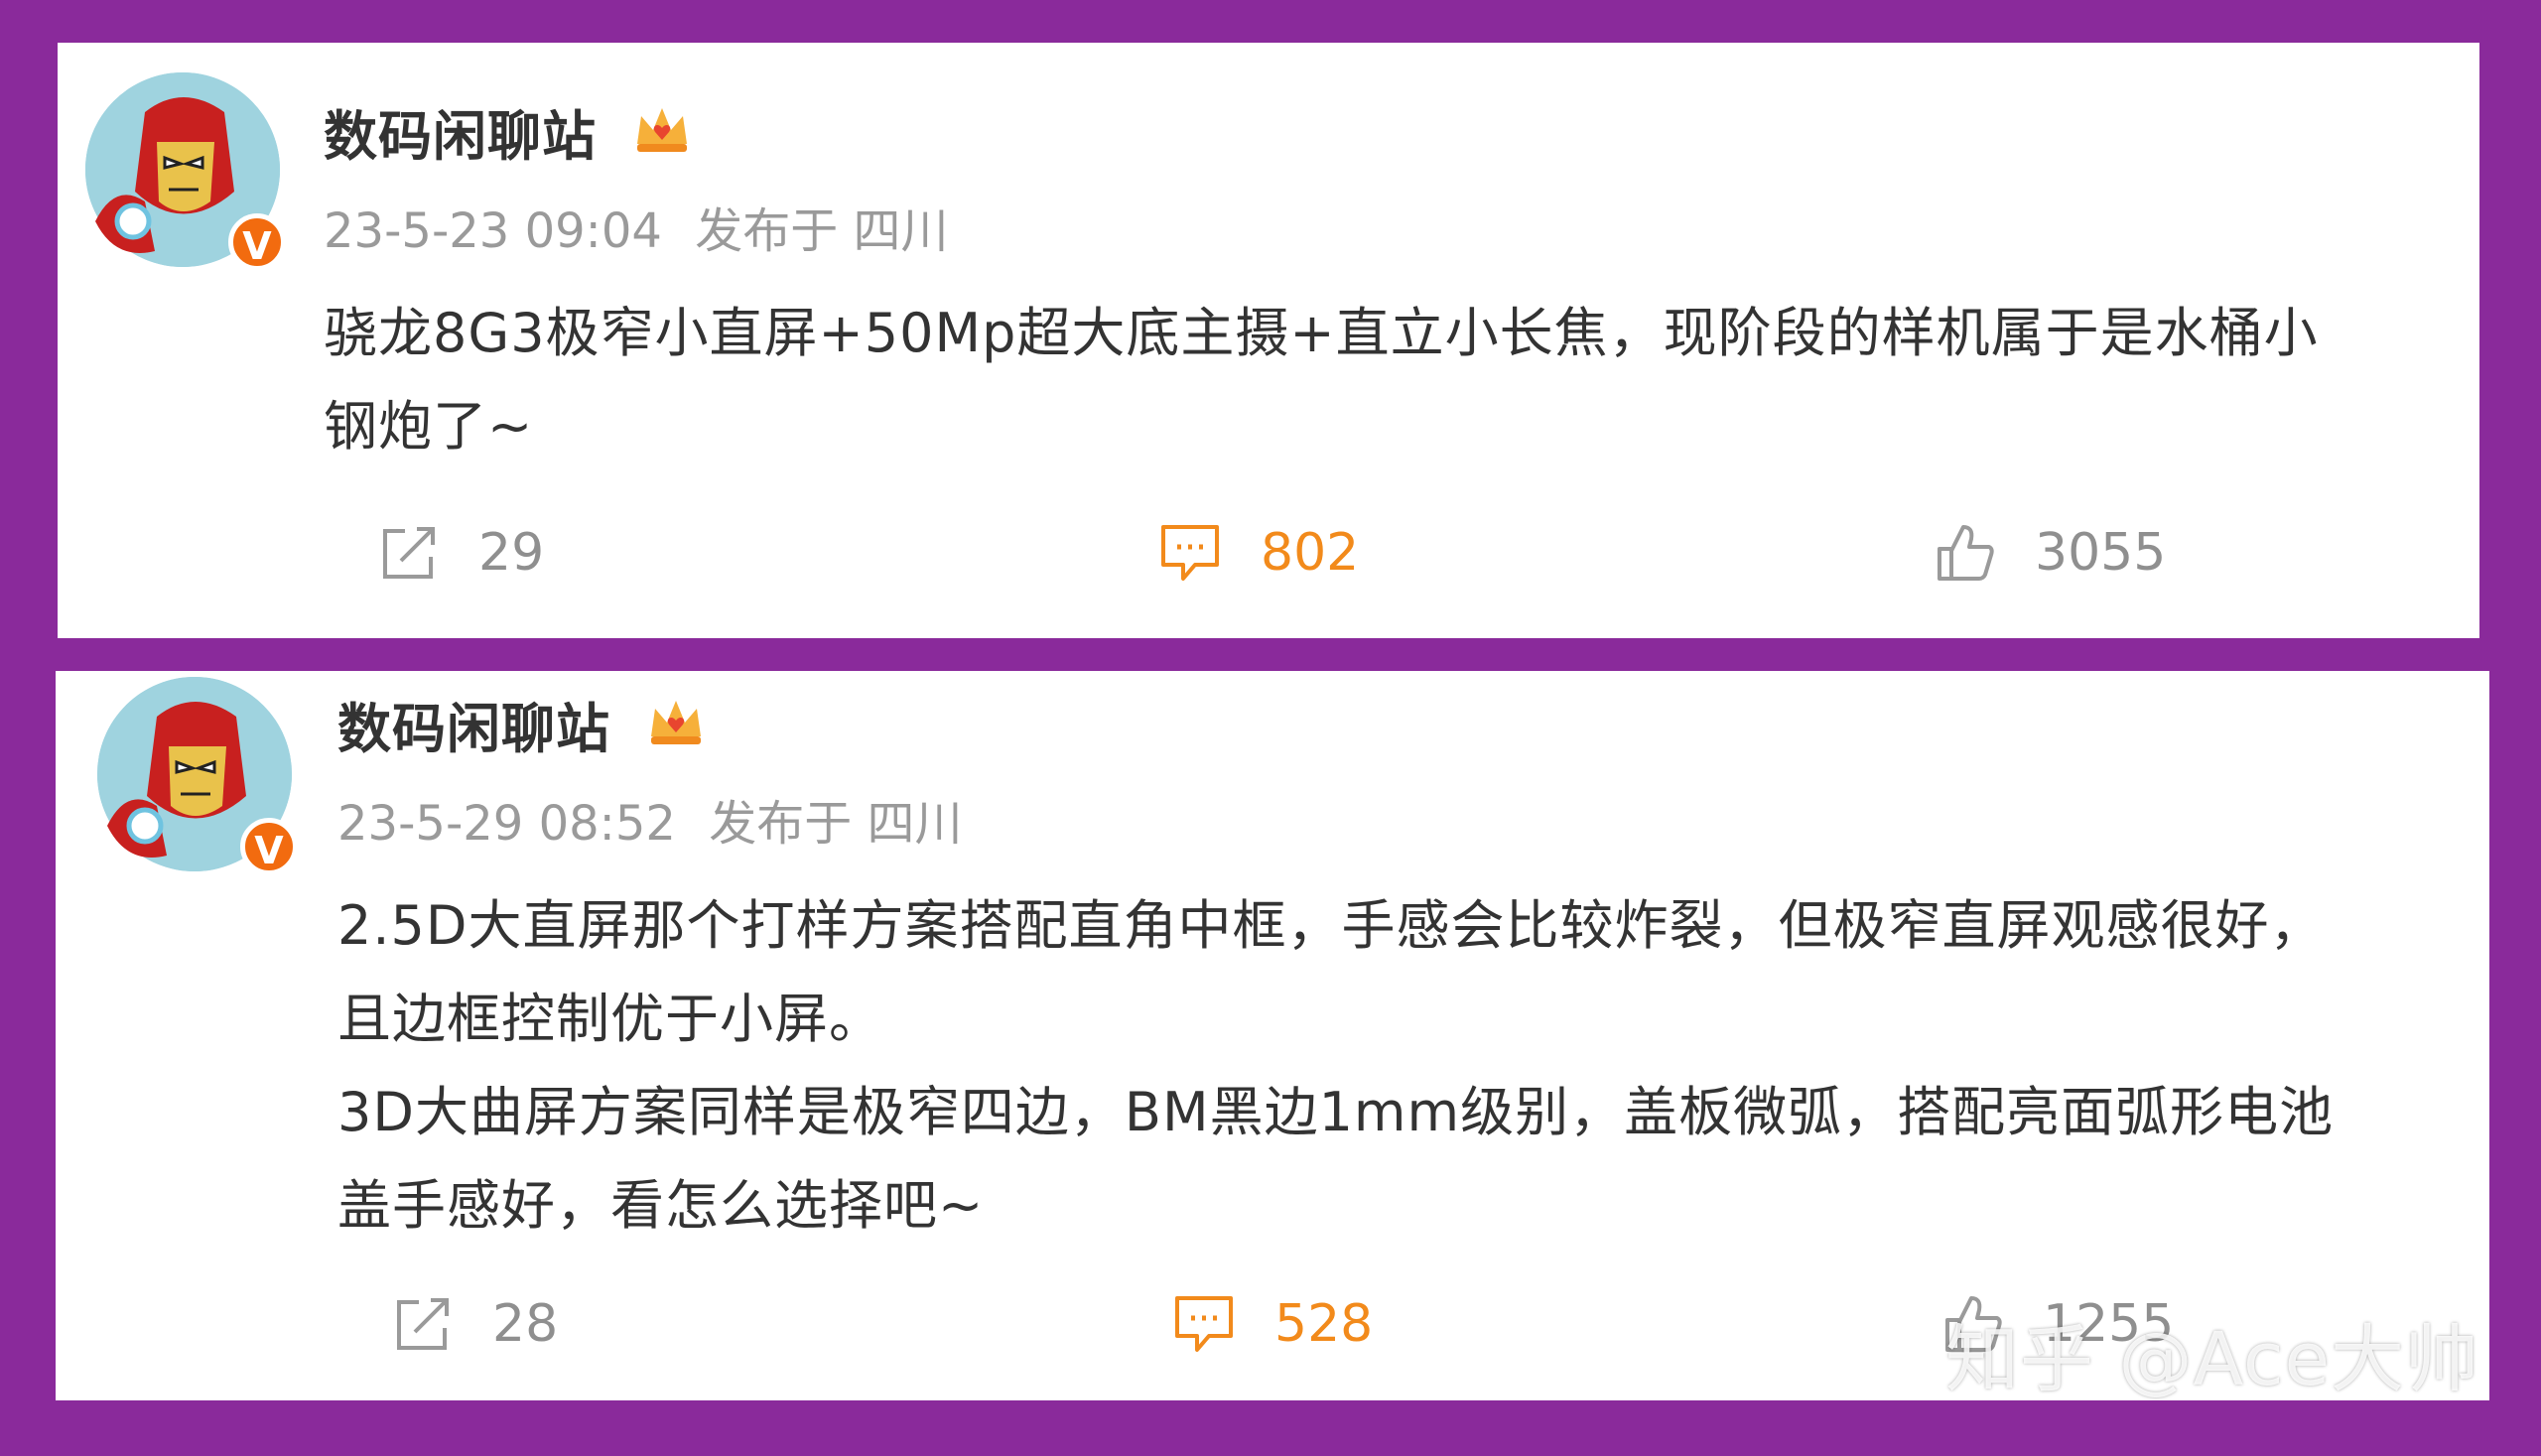 The height and width of the screenshot is (1456, 2541). What do you see at coordinates (1336, 1112) in the screenshot?
I see `content-line: 3D大曲屏方案同样是极窄四边，BM黑边1mm级别，盖板微弧，搭配亮面弧形电池` at bounding box center [1336, 1112].